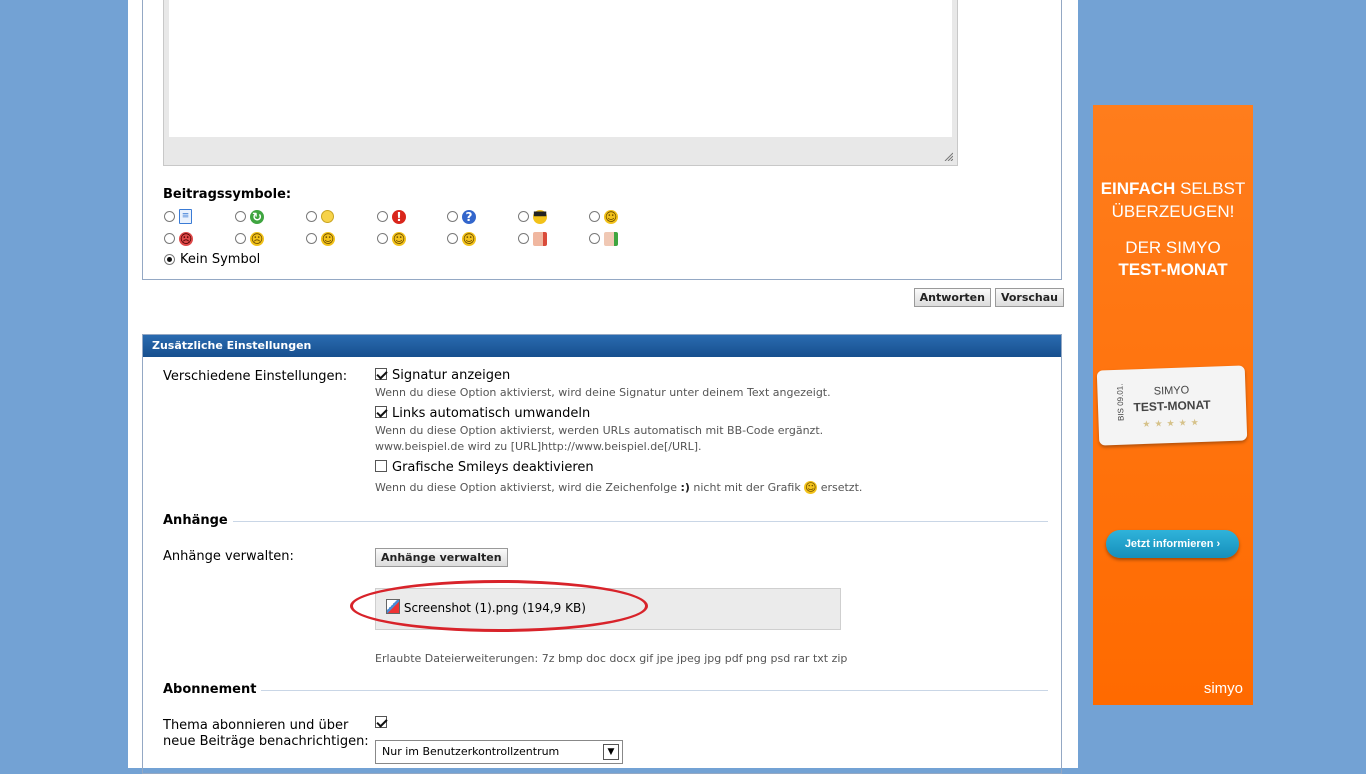 Image resolution: width=1366 pixels, height=774 pixels. Describe the element at coordinates (186, 238) in the screenshot. I see `angry-smiley-icon: ☹` at that location.